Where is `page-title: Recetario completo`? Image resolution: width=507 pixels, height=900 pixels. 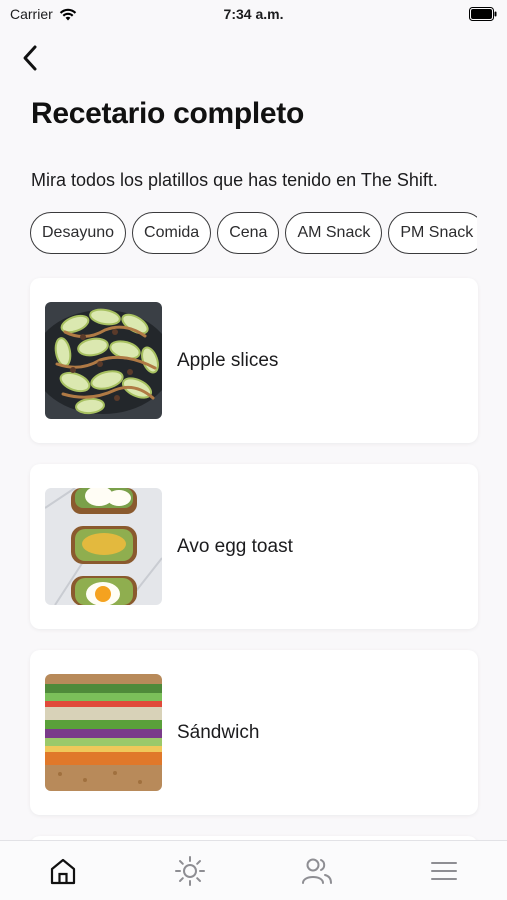 page-title: Recetario completo is located at coordinates (168, 113).